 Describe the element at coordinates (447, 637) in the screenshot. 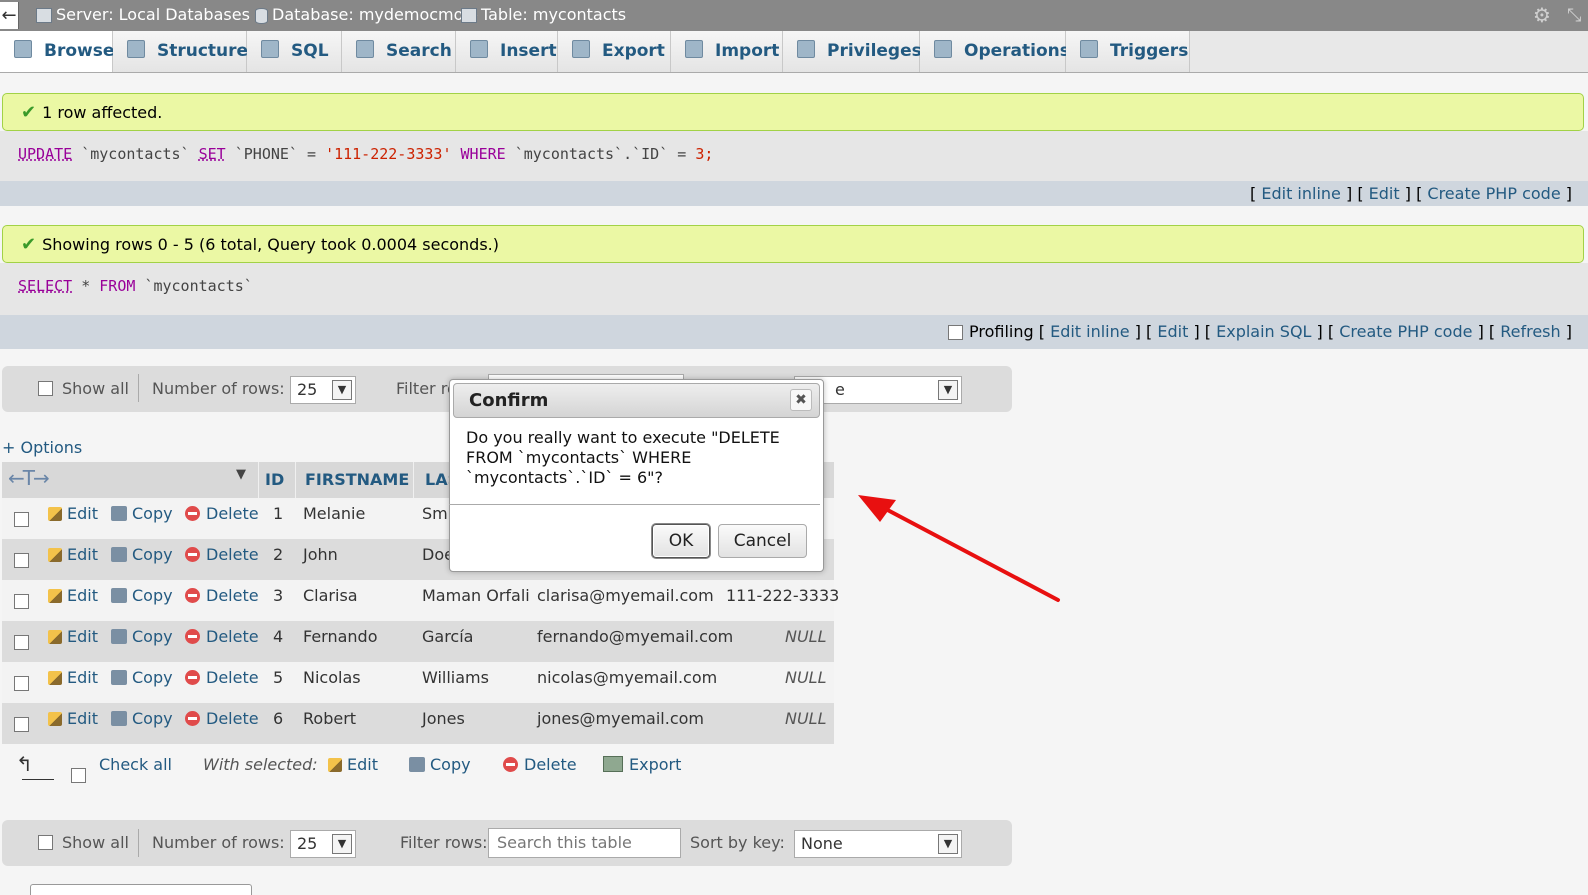

I see `cell-lastname: García` at that location.